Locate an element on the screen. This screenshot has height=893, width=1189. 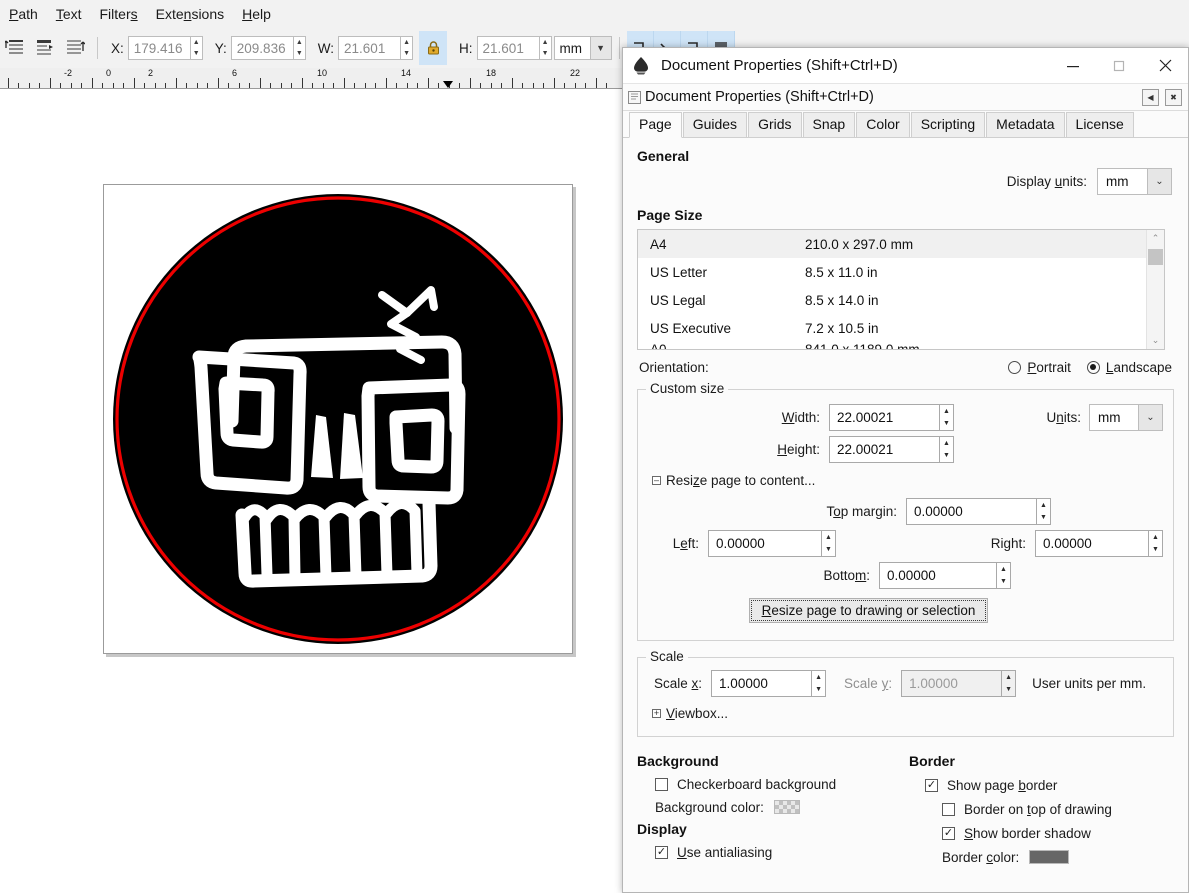
x-field: 179.416 ▲ ▼ is located at coordinates (165, 48).